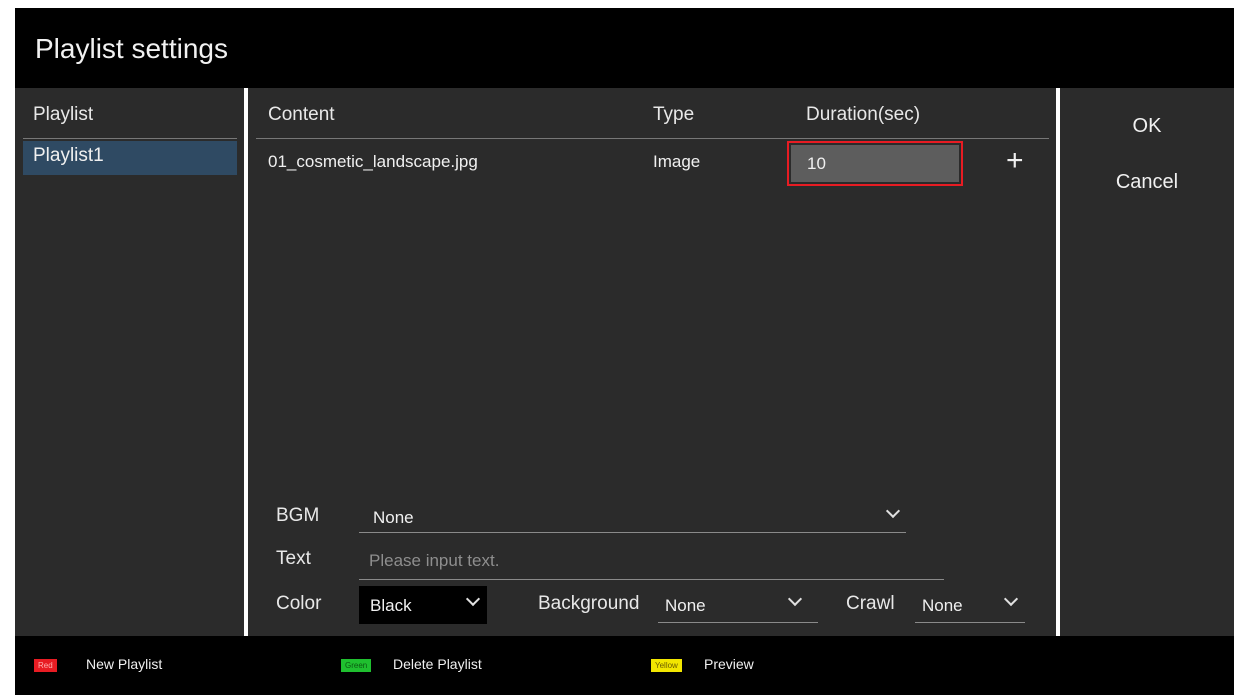 The height and width of the screenshot is (695, 1234). What do you see at coordinates (391, 606) in the screenshot?
I see `color-select-value: Black` at bounding box center [391, 606].